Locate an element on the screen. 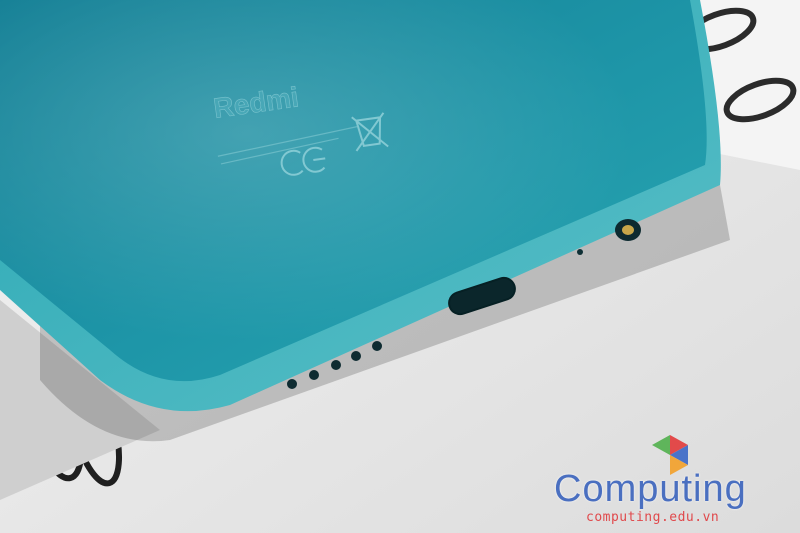 The width and height of the screenshot is (800, 533). watermark: Computing computing.edu.vn is located at coordinates (672, 478).